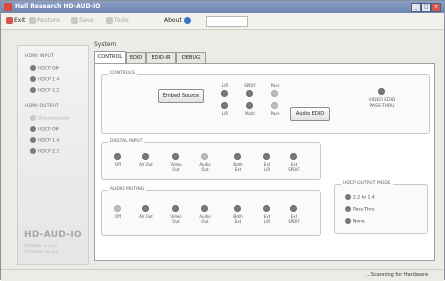  I want to click on audio-muting-ext-lr-label: Ext L/R, so click(267, 219).